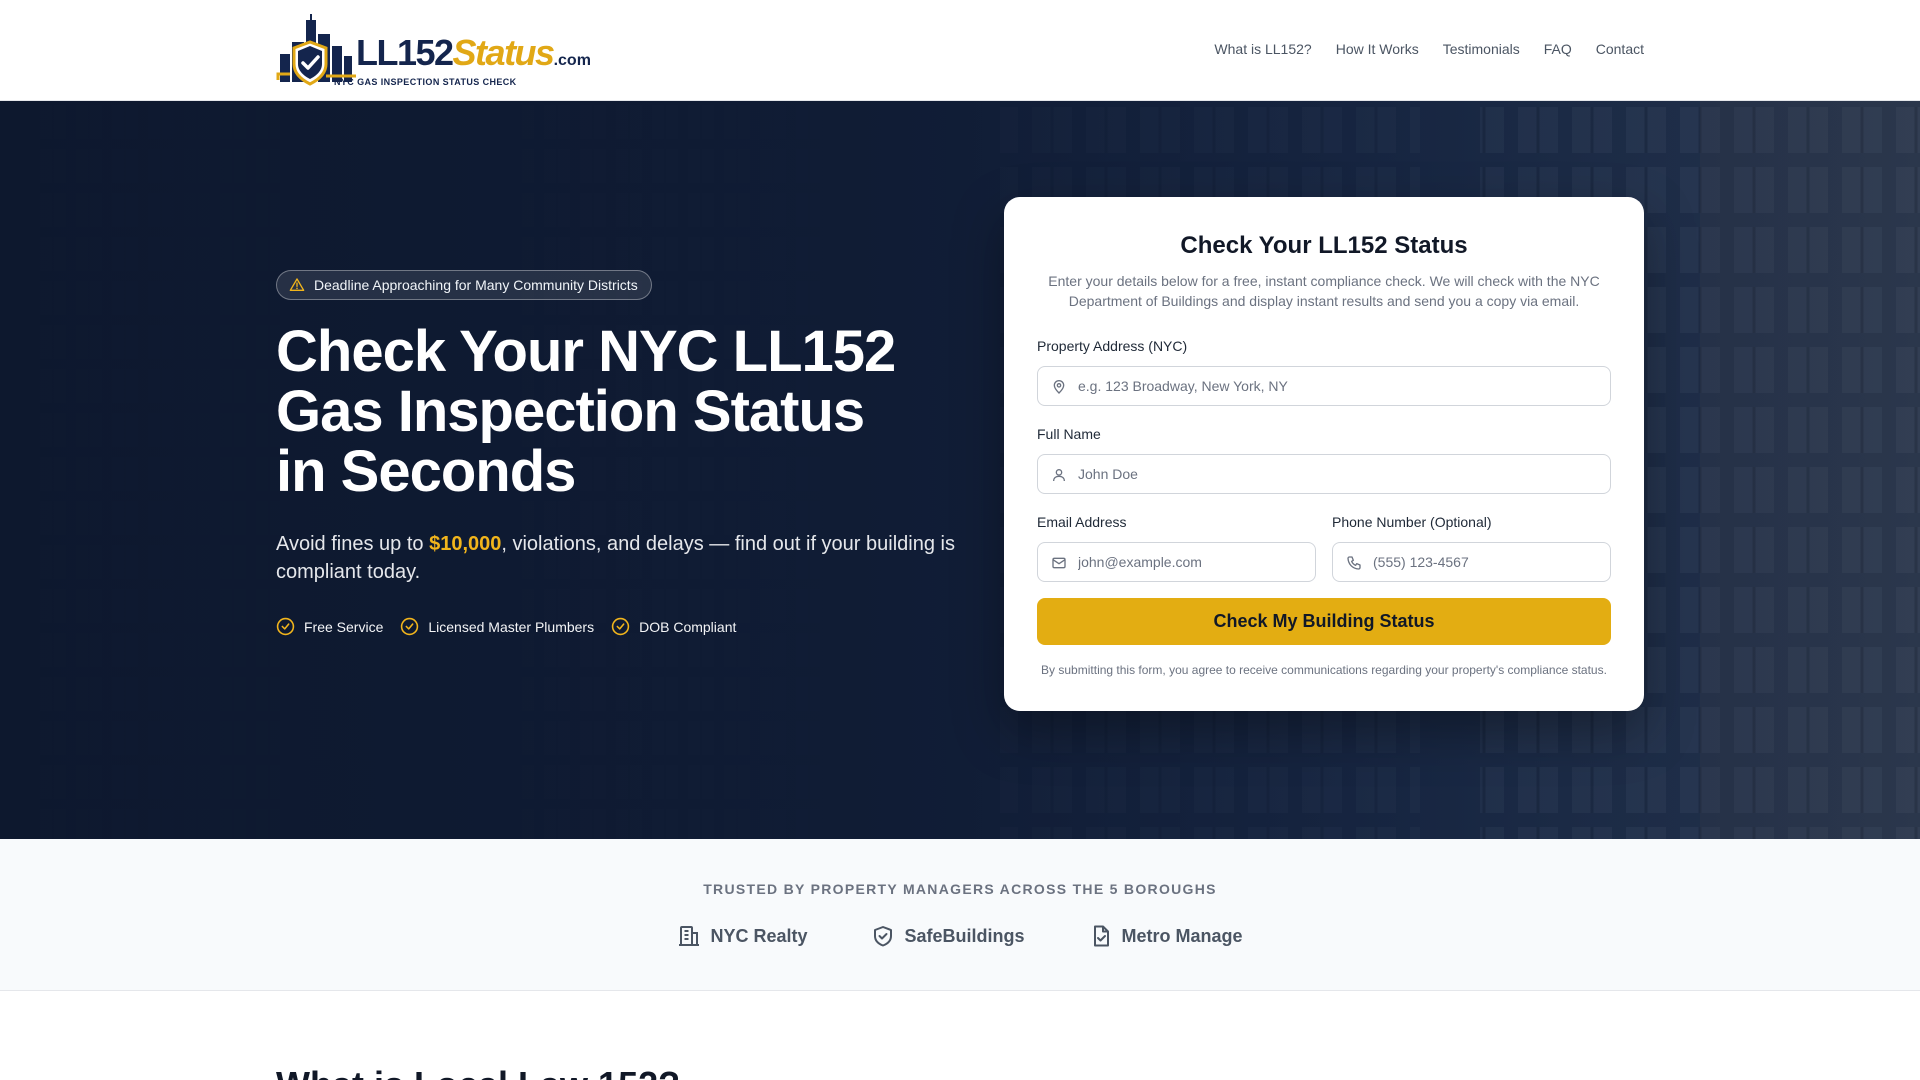 The width and height of the screenshot is (1920, 1080). I want to click on email-label: Email Address, so click(1082, 522).